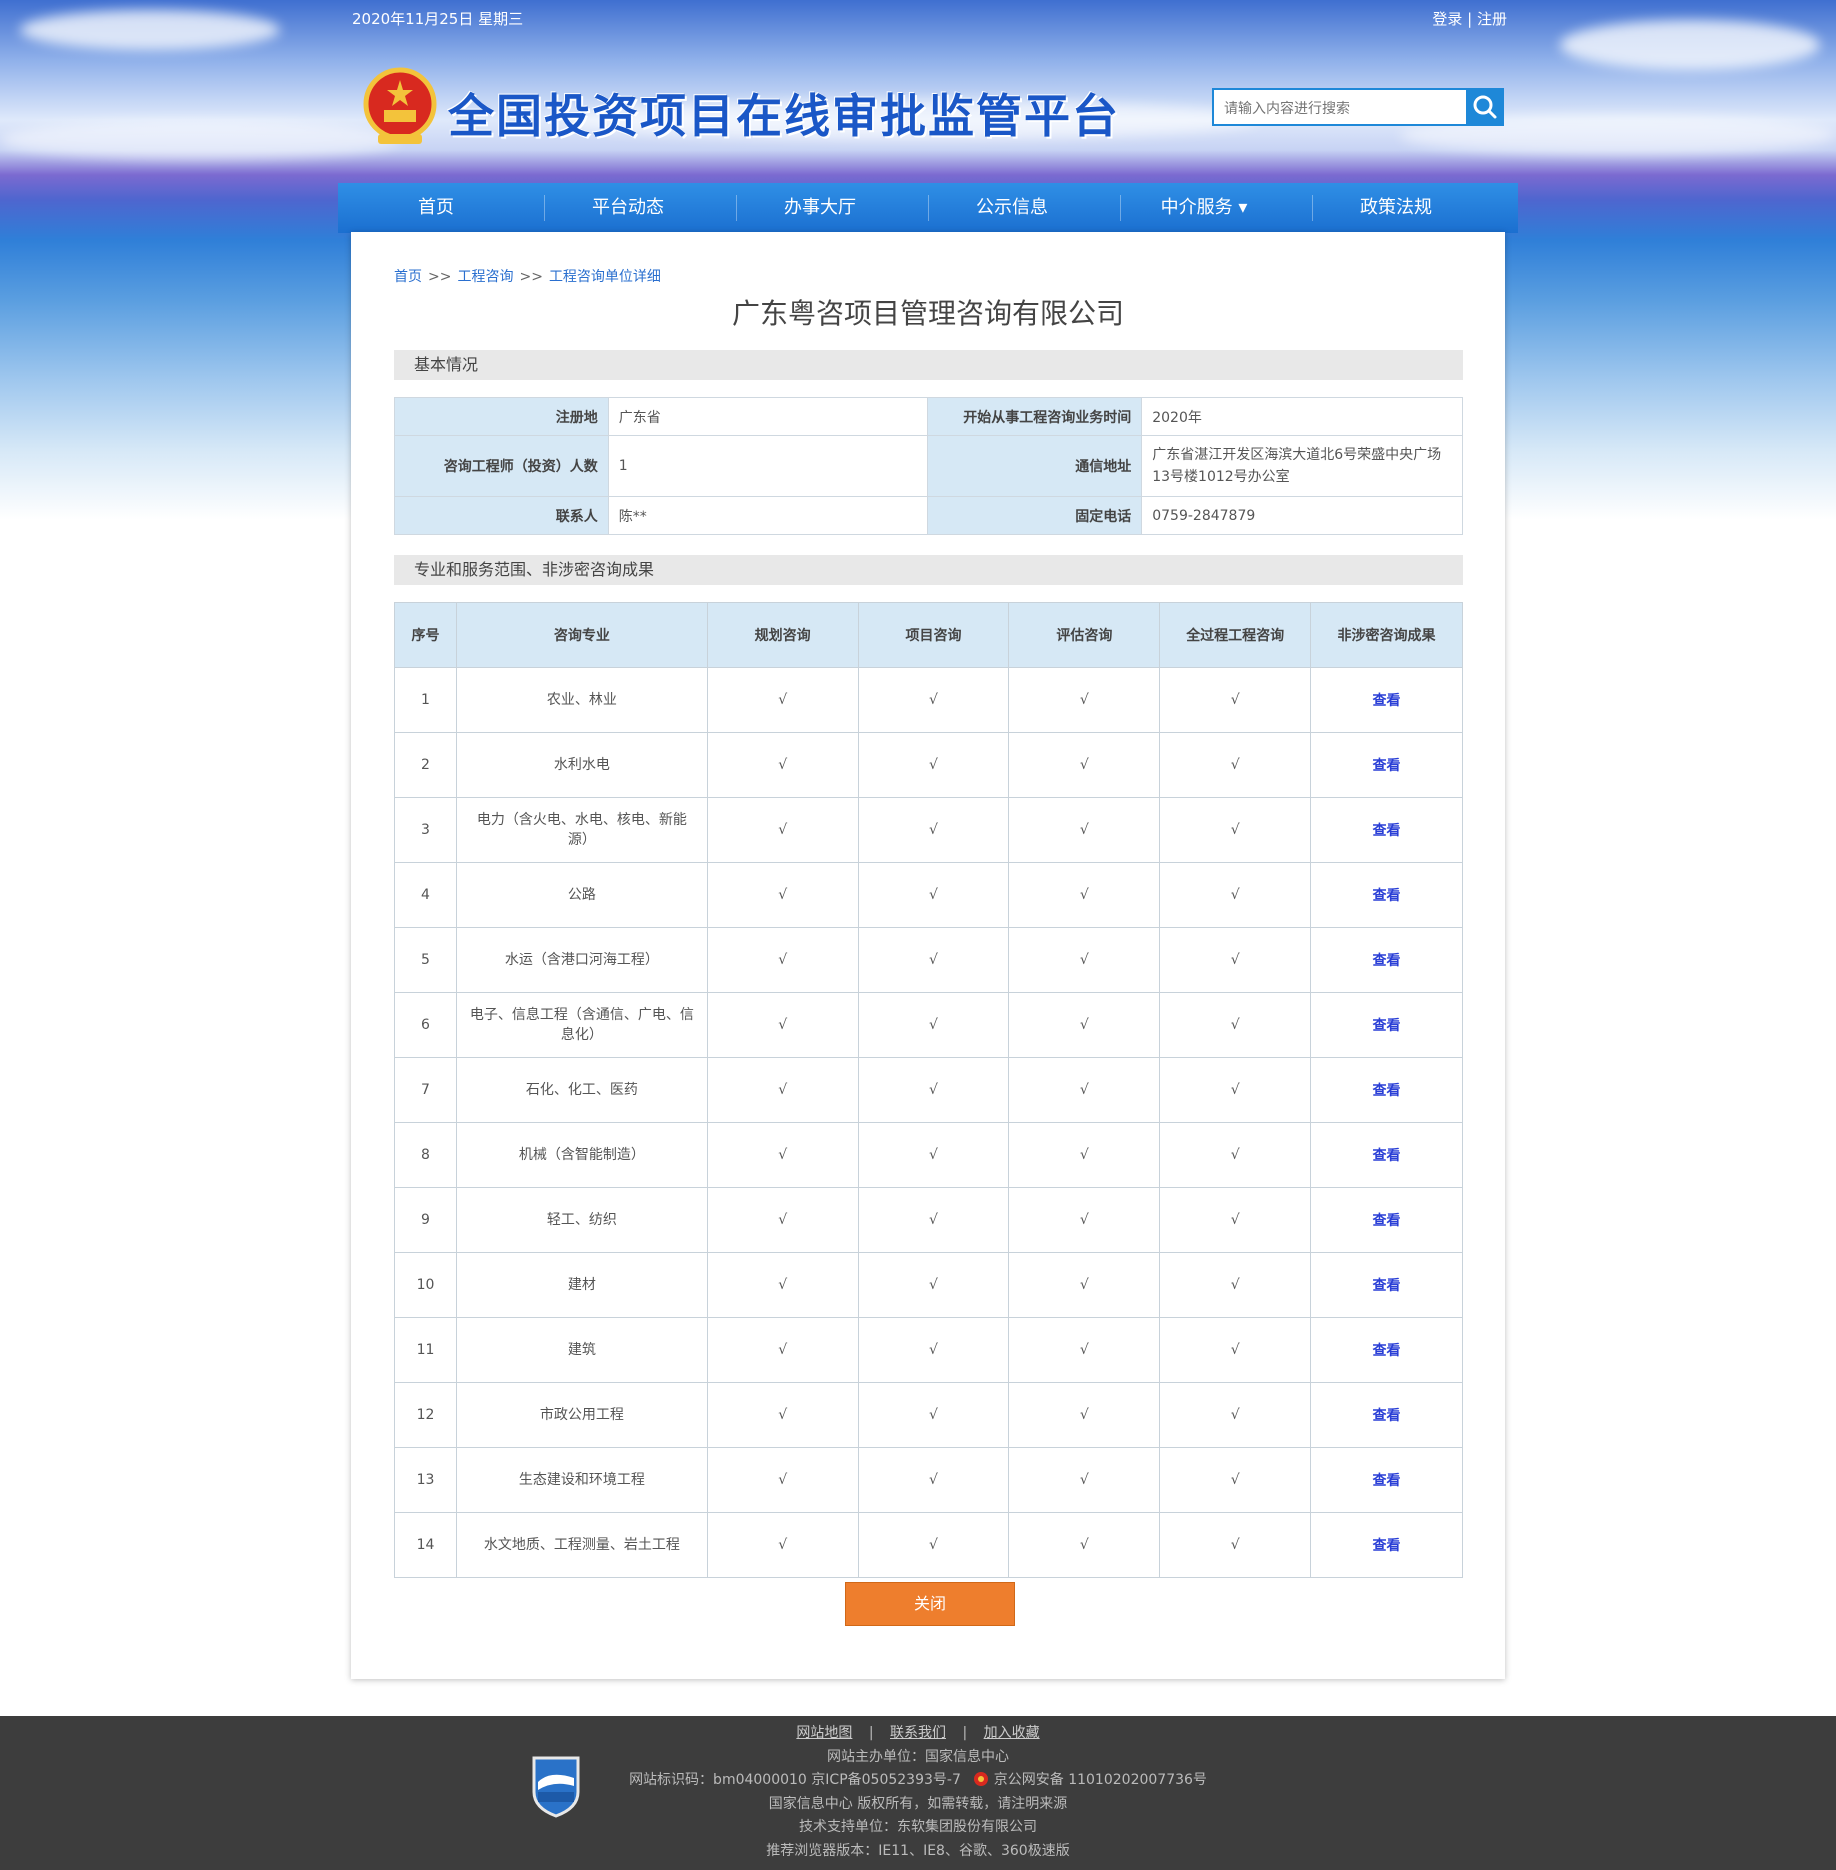 Image resolution: width=1836 pixels, height=1870 pixels. Describe the element at coordinates (581, 1545) in the screenshot. I see `consulting-specialty: 水文地质、工程测量、岩土工程` at that location.